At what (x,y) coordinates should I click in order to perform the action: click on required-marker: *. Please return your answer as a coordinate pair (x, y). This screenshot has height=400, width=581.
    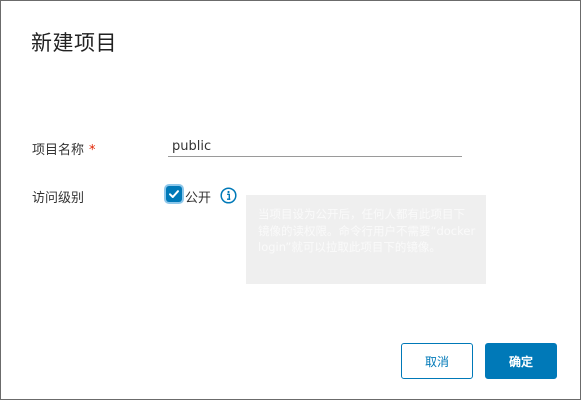
    Looking at the image, I should click on (92, 150).